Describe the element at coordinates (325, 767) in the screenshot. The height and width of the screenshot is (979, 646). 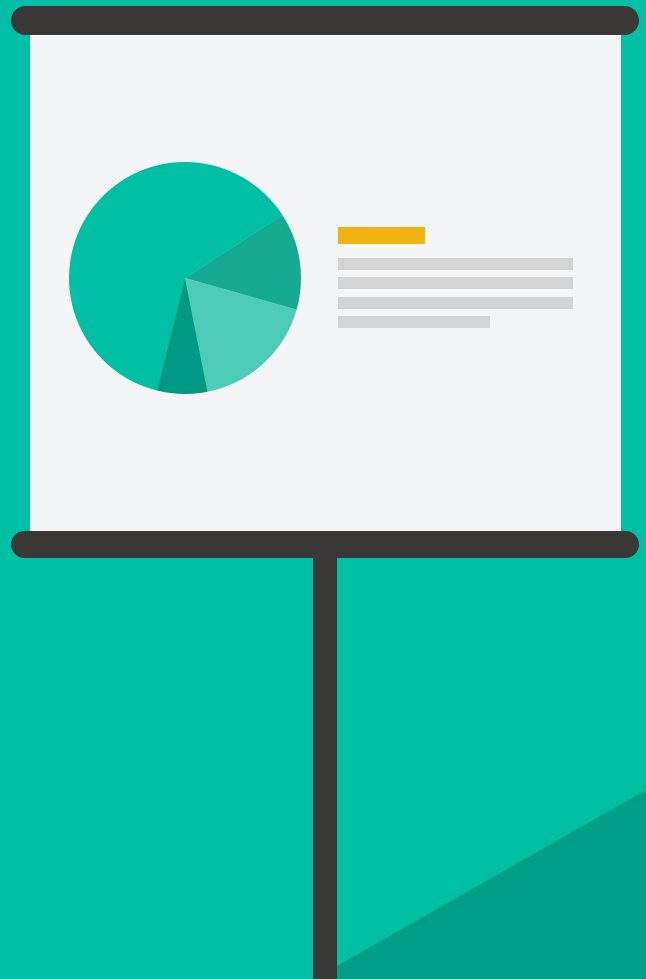
I see `stand-pole` at that location.